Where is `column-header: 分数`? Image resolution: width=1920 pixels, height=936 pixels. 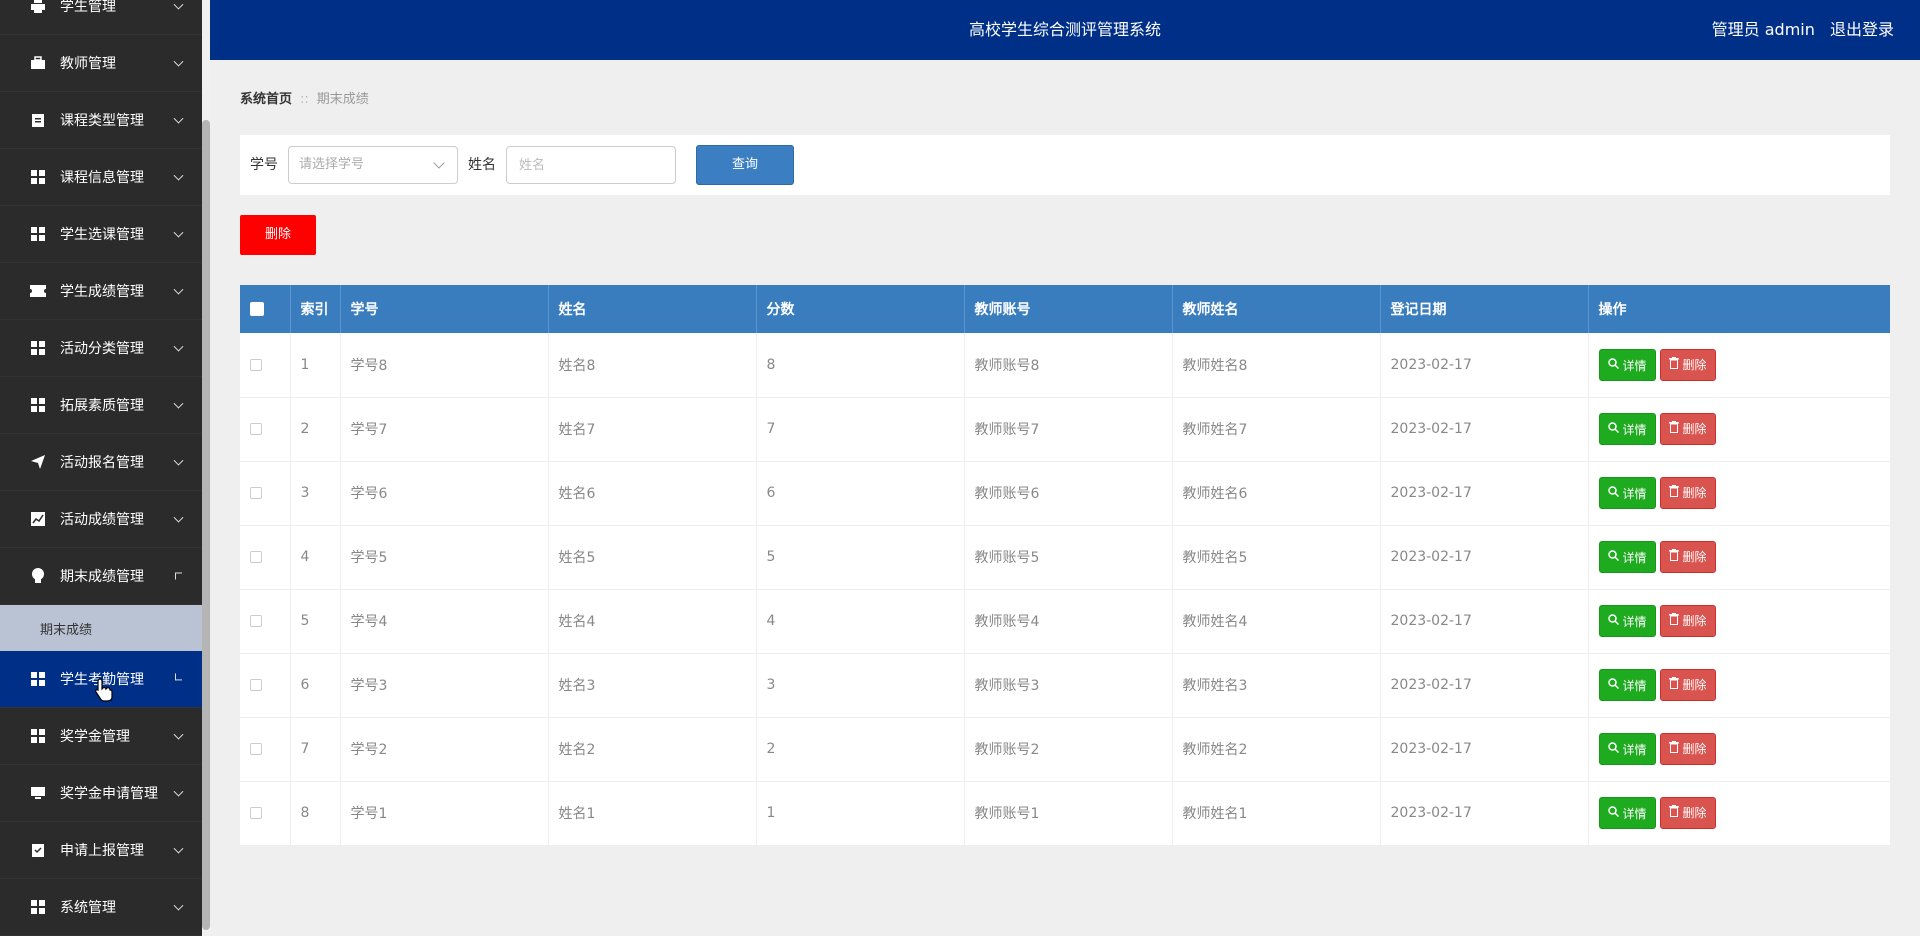 column-header: 分数 is located at coordinates (860, 309).